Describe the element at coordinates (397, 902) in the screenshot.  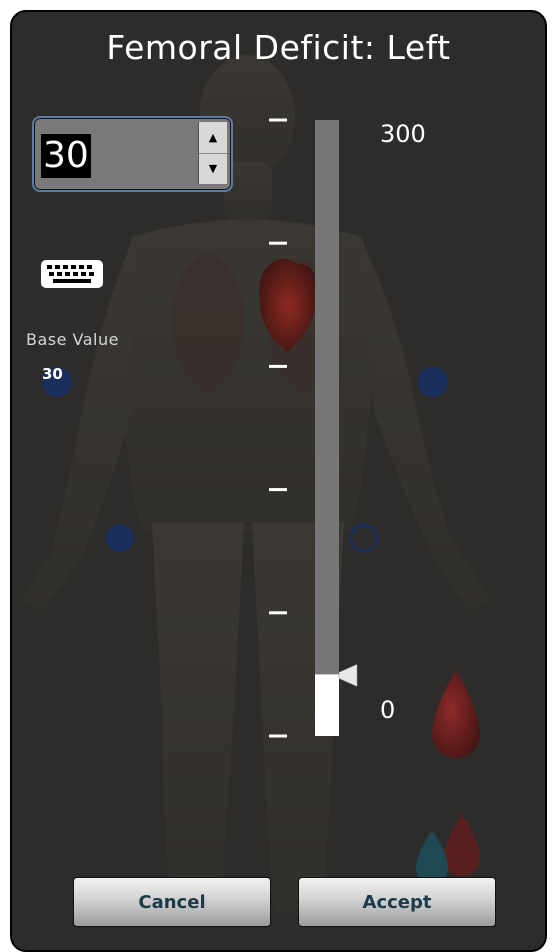
I see `accept-button: Accept` at that location.